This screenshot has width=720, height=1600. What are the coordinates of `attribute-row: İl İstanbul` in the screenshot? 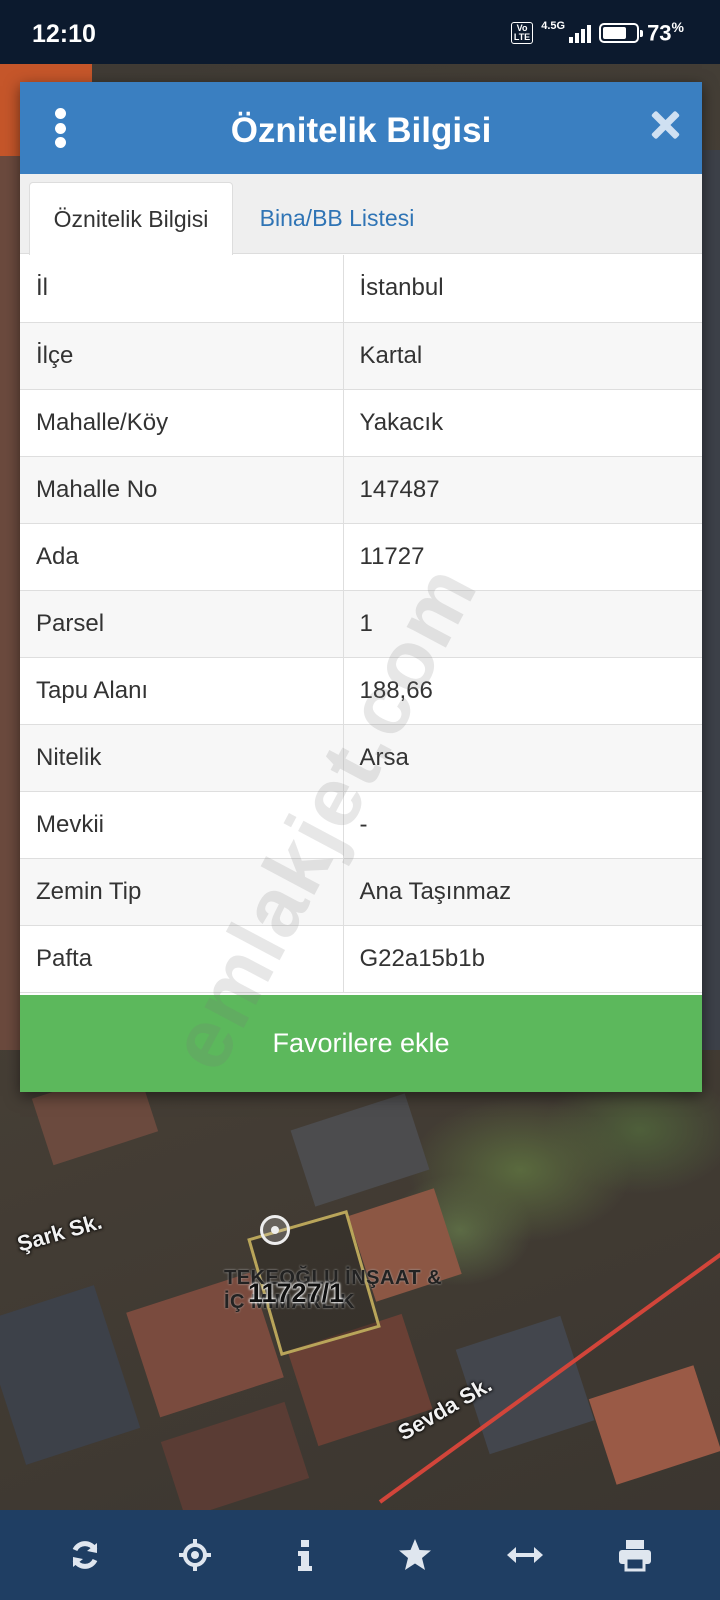 It's located at (361, 288).